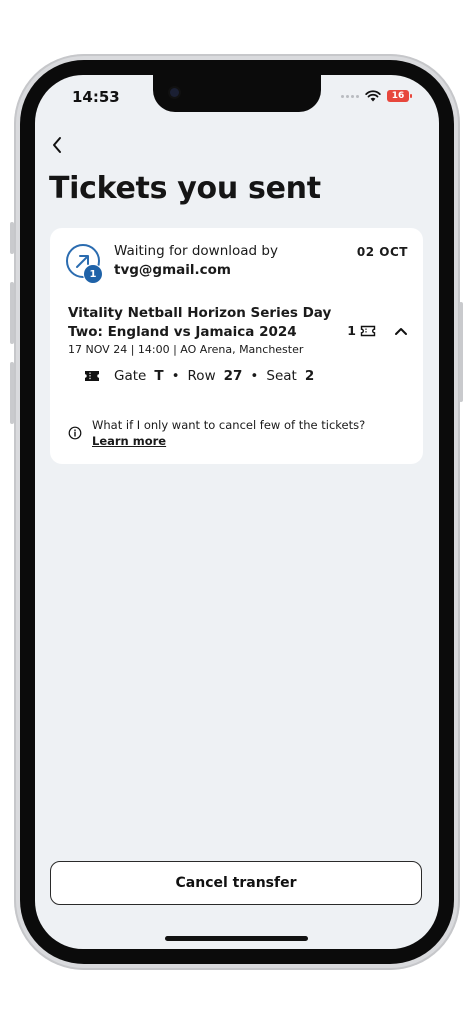  Describe the element at coordinates (236, 883) in the screenshot. I see `cancel-transfer-button: Cancel transfer` at that location.